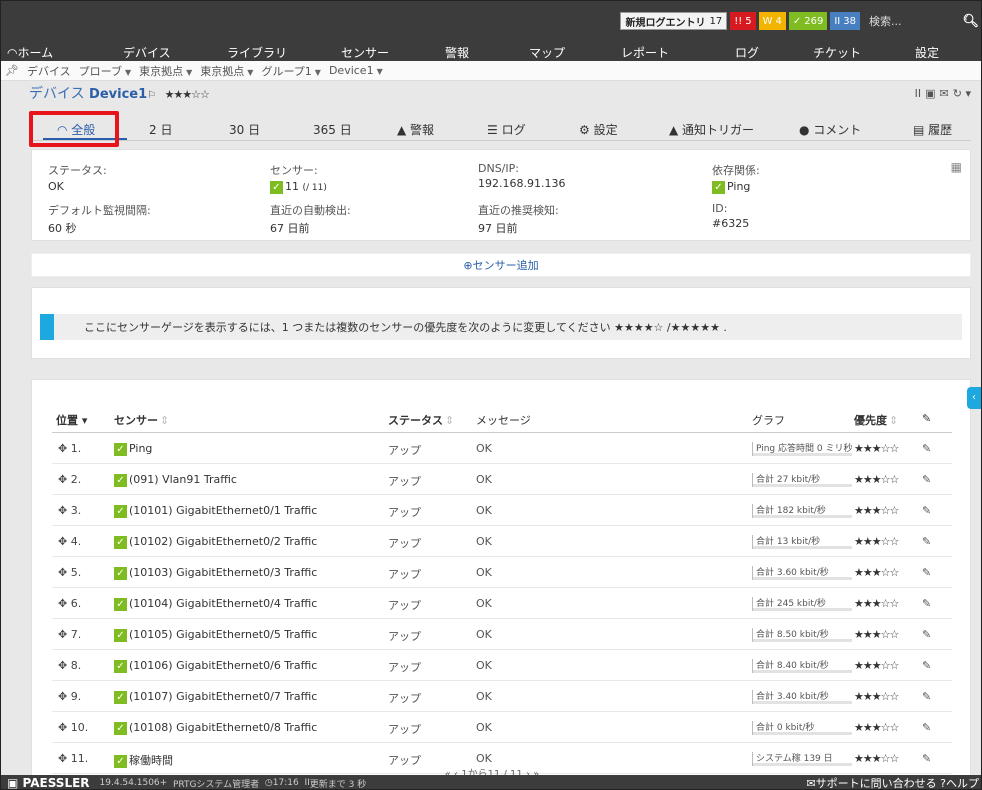 Image resolution: width=982 pixels, height=790 pixels. I want to click on support-link: サポートに問い合わせる, so click(876, 783).